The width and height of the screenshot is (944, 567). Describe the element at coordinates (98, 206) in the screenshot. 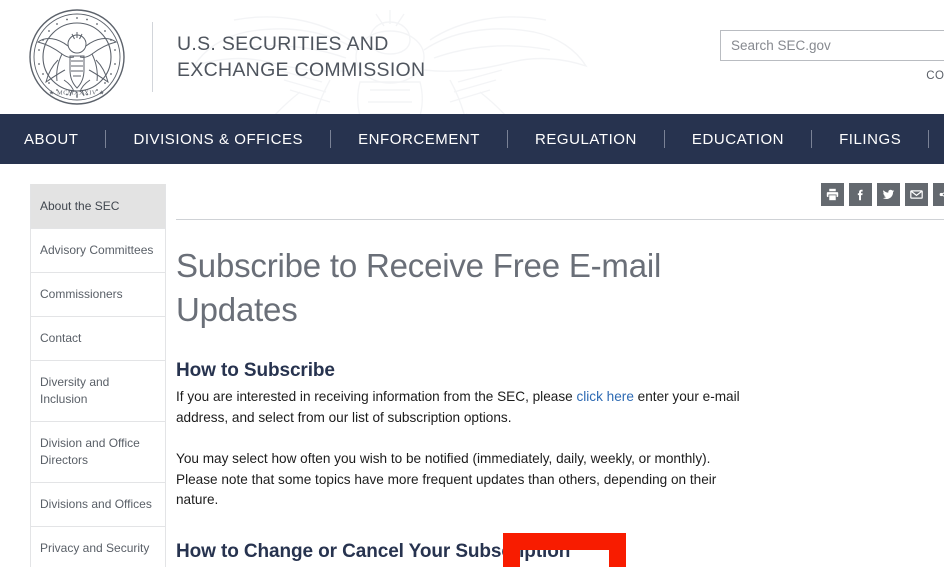

I see `sidebar-item-about-the-sec: About the SEC` at that location.